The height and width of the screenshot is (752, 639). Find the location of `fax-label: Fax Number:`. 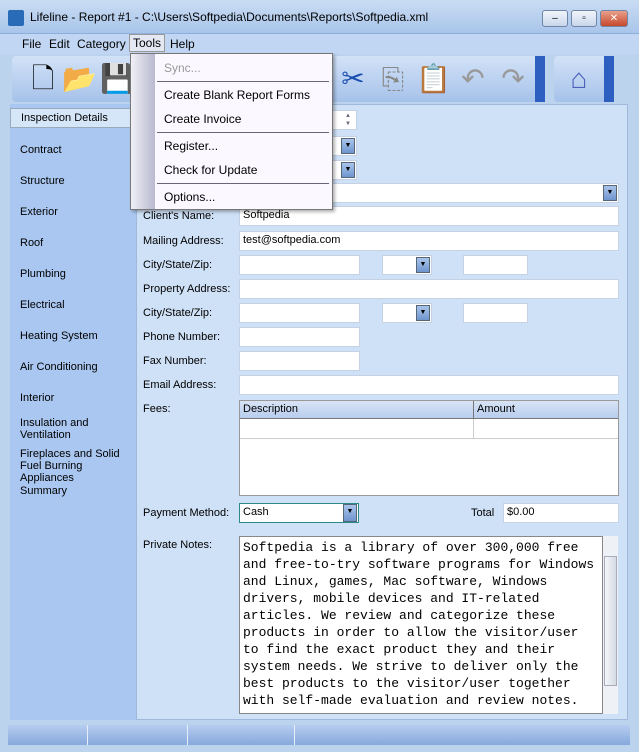

fax-label: Fax Number: is located at coordinates (175, 361).